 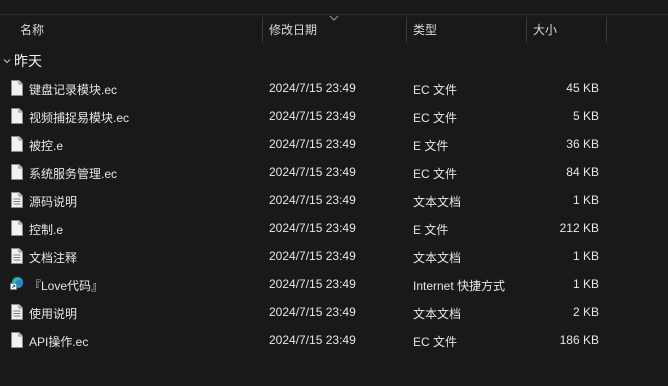 What do you see at coordinates (32, 29) in the screenshot?
I see `column-header-name-label: 名称` at bounding box center [32, 29].